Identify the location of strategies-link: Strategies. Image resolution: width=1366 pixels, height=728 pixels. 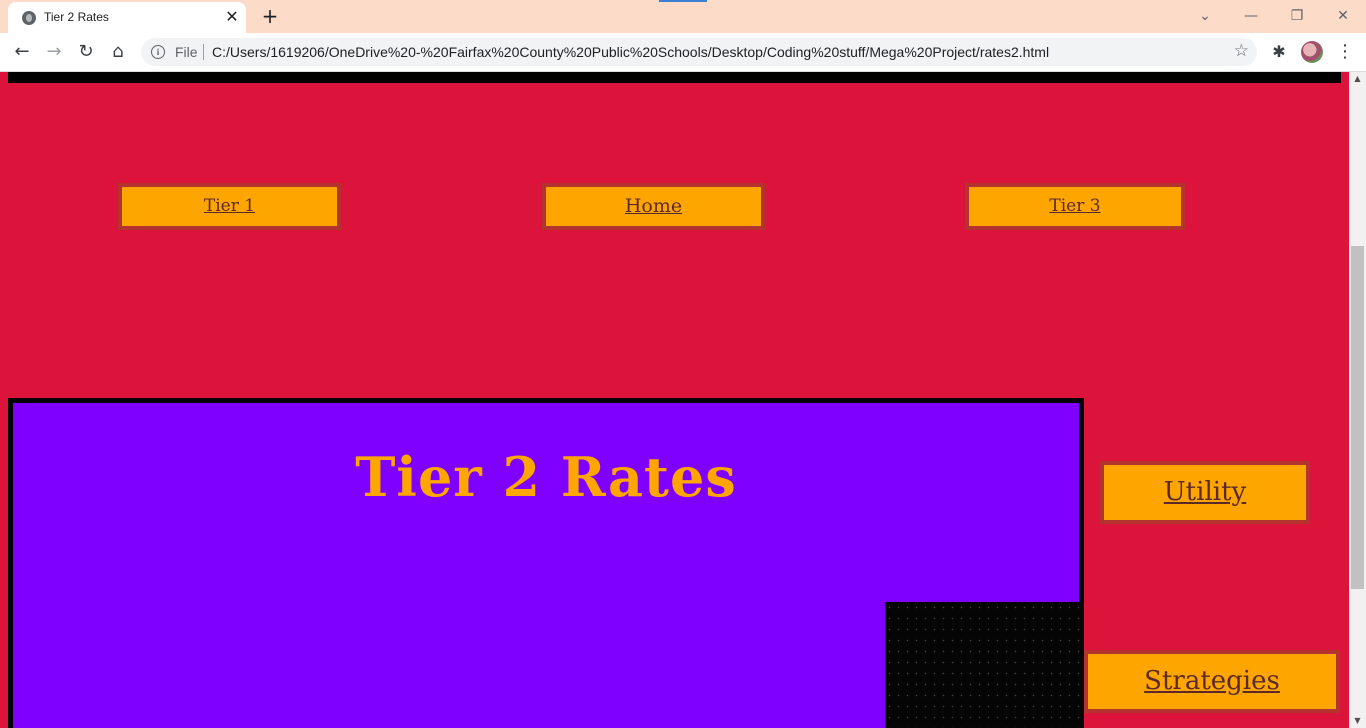
(1212, 681).